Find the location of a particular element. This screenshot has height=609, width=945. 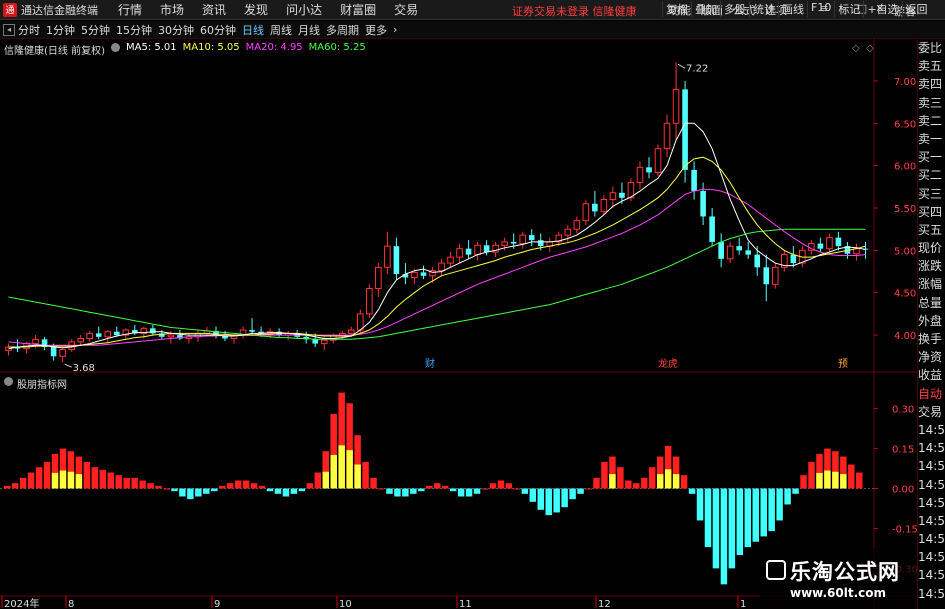

restore-rights-button: 复权 is located at coordinates (676, 9).